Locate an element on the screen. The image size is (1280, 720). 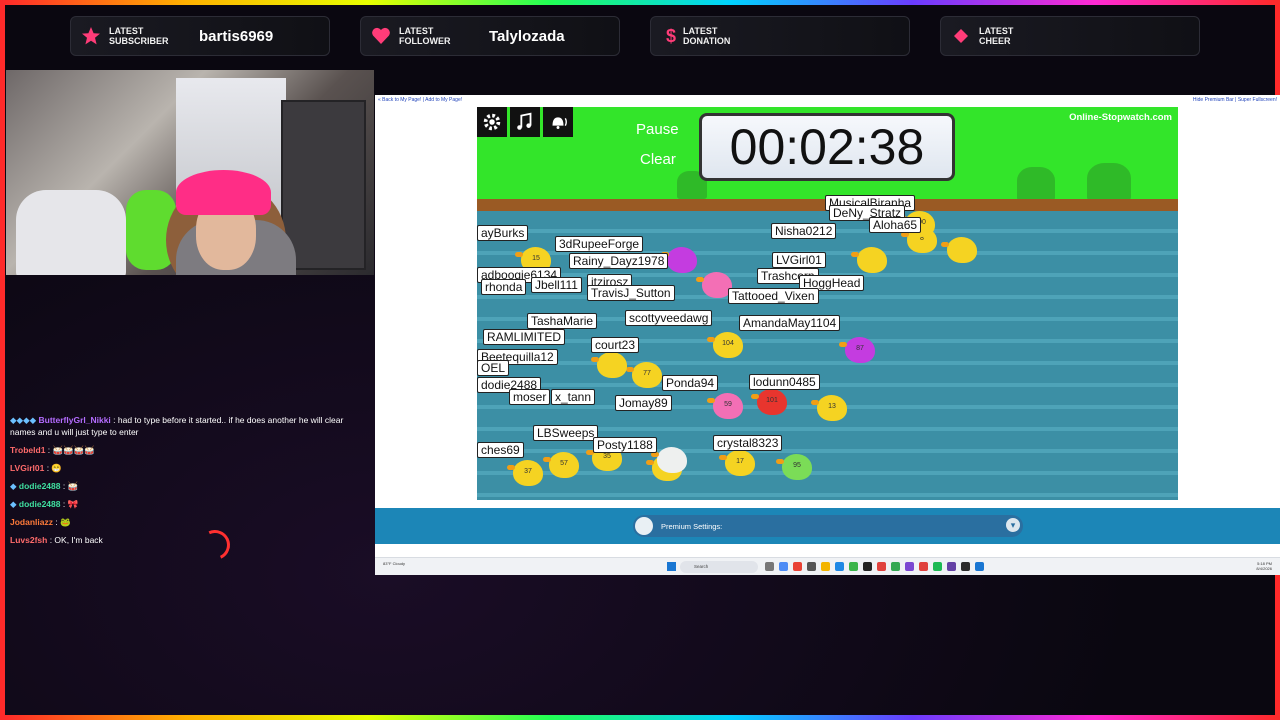
racer-name: TravisJ_Sutton is located at coordinates (631, 293).